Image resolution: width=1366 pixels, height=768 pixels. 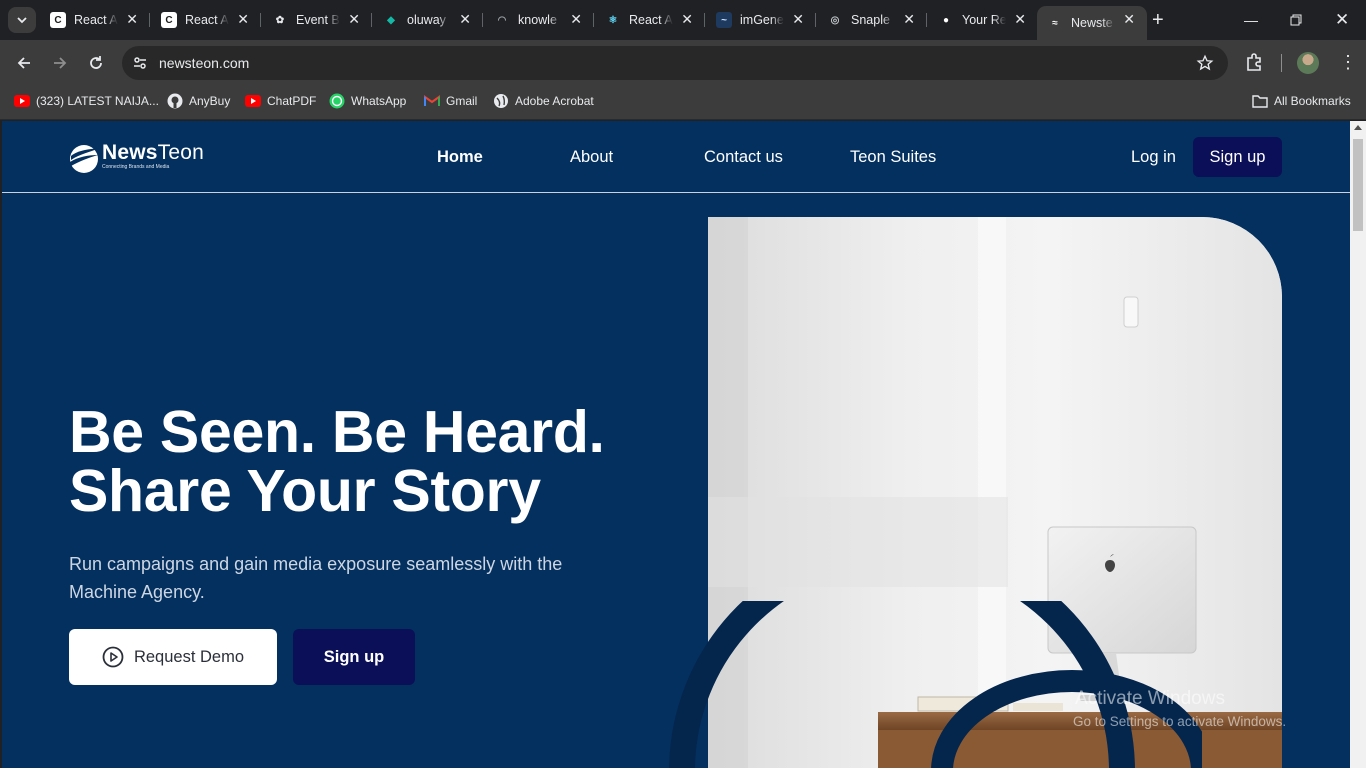 I want to click on browser-tab: ◠ knowle ✕, so click(x=539, y=20).